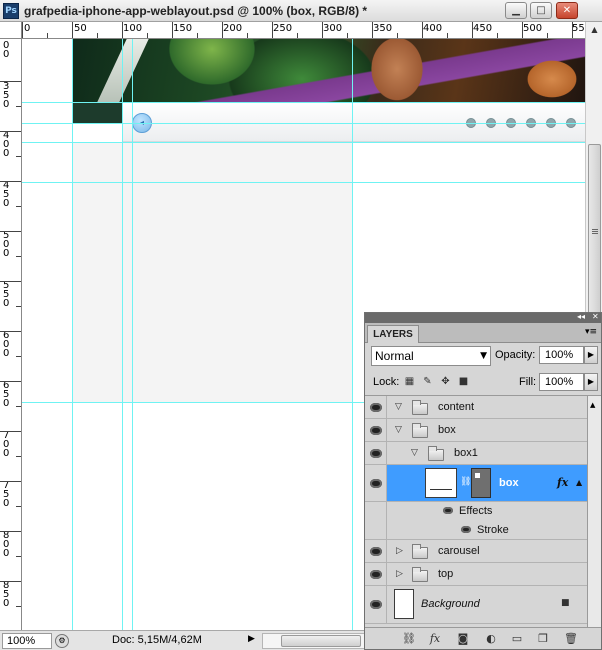 The width and height of the screenshot is (602, 650). What do you see at coordinates (62, 641) in the screenshot?
I see `status-info-icon: ⚙` at bounding box center [62, 641].